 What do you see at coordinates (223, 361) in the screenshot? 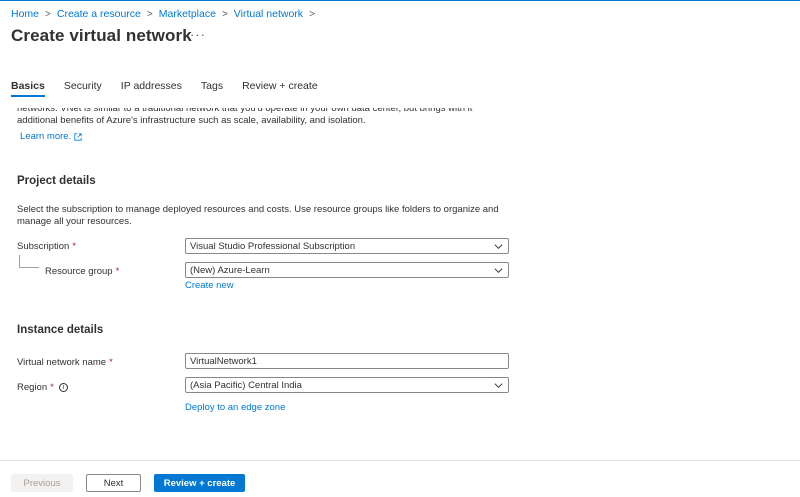
I see `virtual-network-name-value: VirtualNetwork1` at bounding box center [223, 361].